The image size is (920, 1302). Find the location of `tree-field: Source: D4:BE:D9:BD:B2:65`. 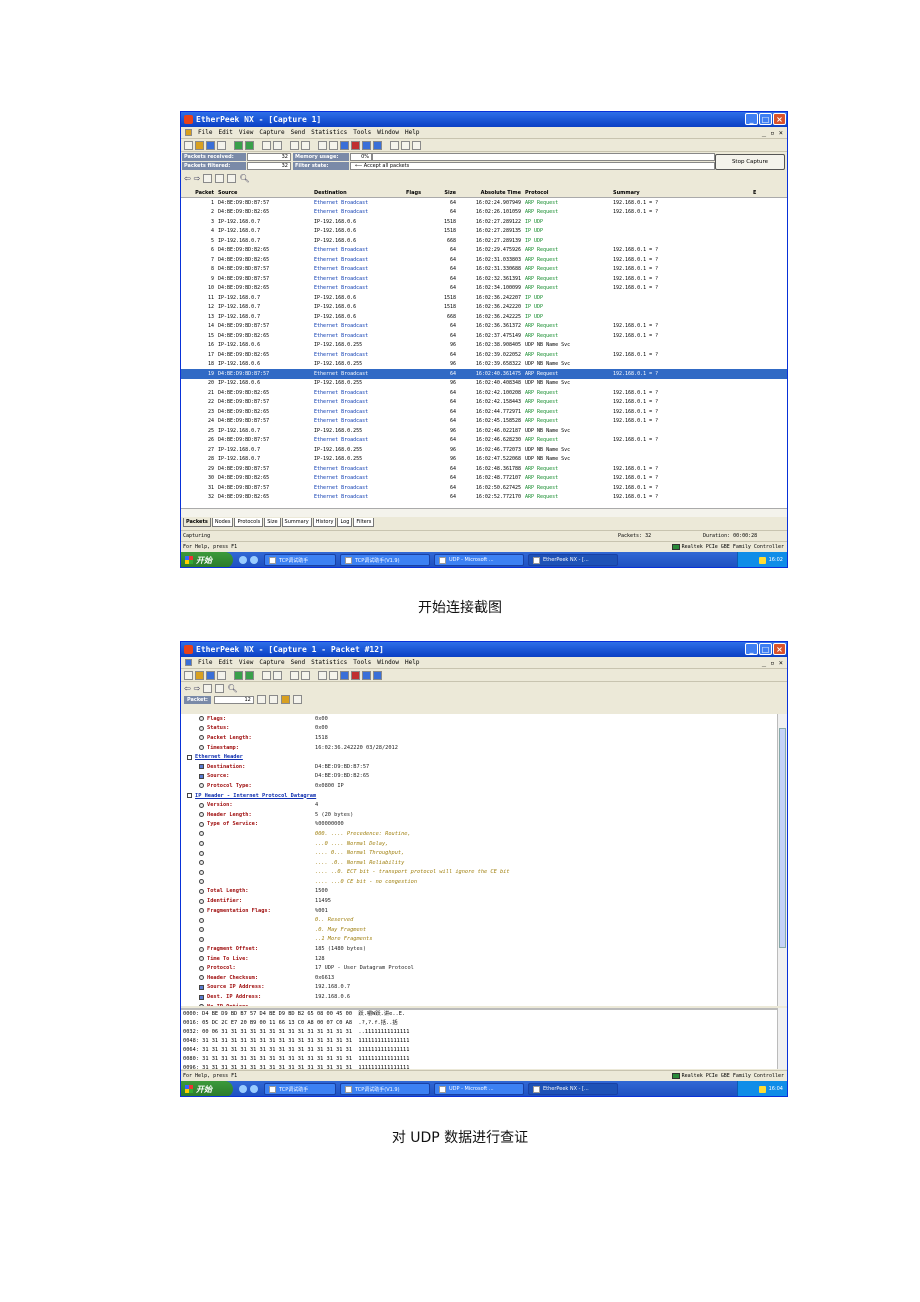

tree-field: Source: D4:BE:D9:BD:B2:65 is located at coordinates (481, 777).